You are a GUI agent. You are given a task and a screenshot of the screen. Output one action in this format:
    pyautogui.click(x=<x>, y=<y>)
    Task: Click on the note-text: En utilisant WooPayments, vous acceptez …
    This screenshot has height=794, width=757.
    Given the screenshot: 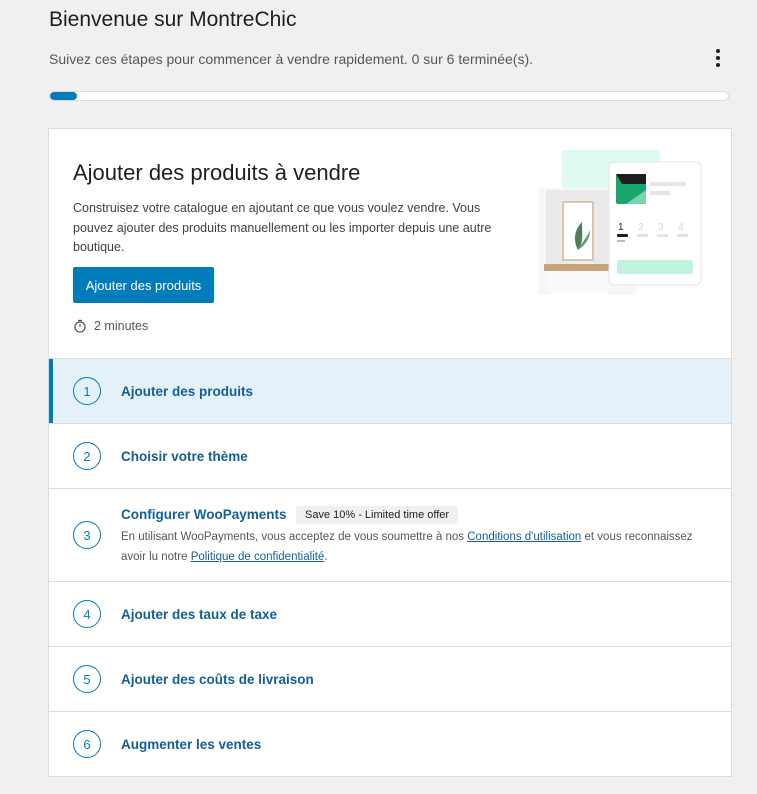 What is the action you would take?
    pyautogui.click(x=294, y=537)
    